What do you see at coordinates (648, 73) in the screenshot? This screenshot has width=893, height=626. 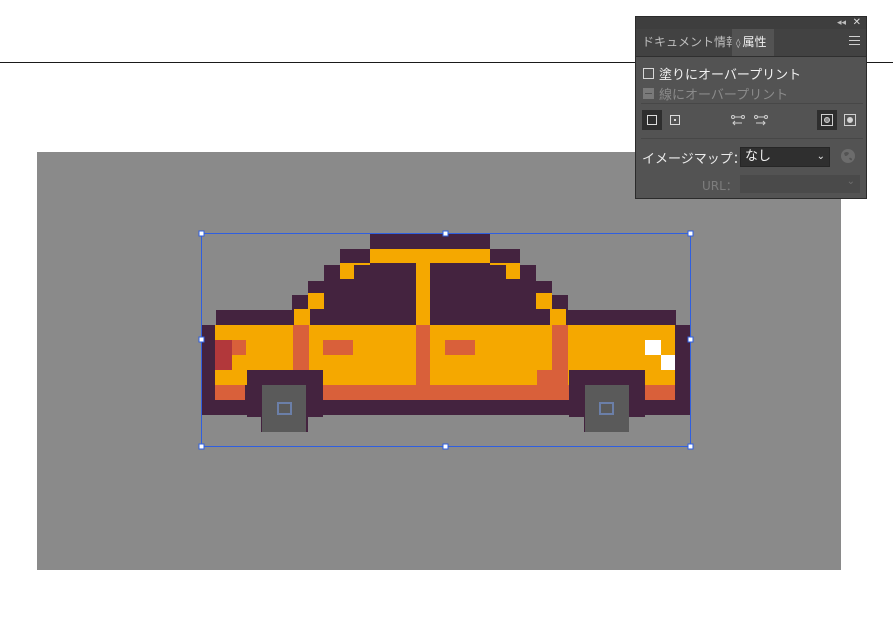 I see `overprint-fill-checkbox` at bounding box center [648, 73].